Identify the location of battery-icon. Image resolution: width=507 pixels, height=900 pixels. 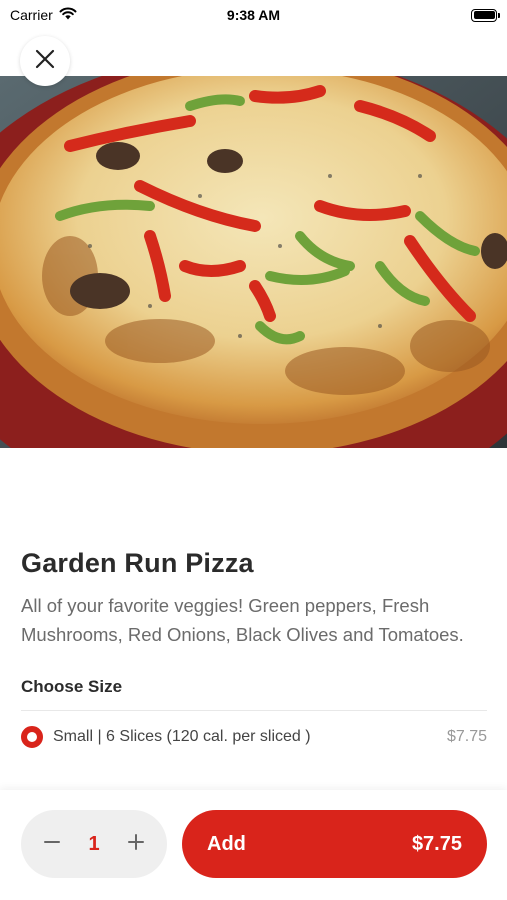
(485, 15).